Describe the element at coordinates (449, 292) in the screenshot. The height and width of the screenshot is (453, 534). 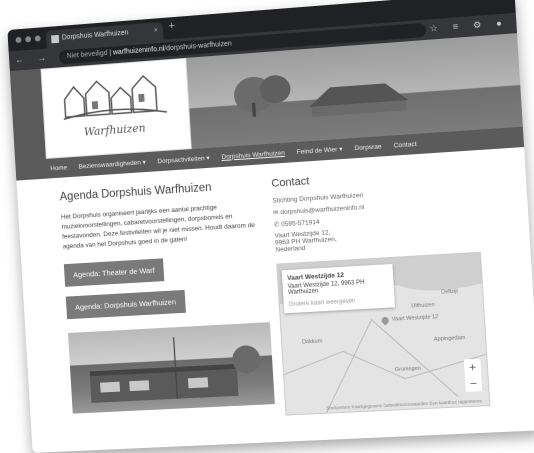
I see `map-label-delfzijl: Delfzijl` at that location.